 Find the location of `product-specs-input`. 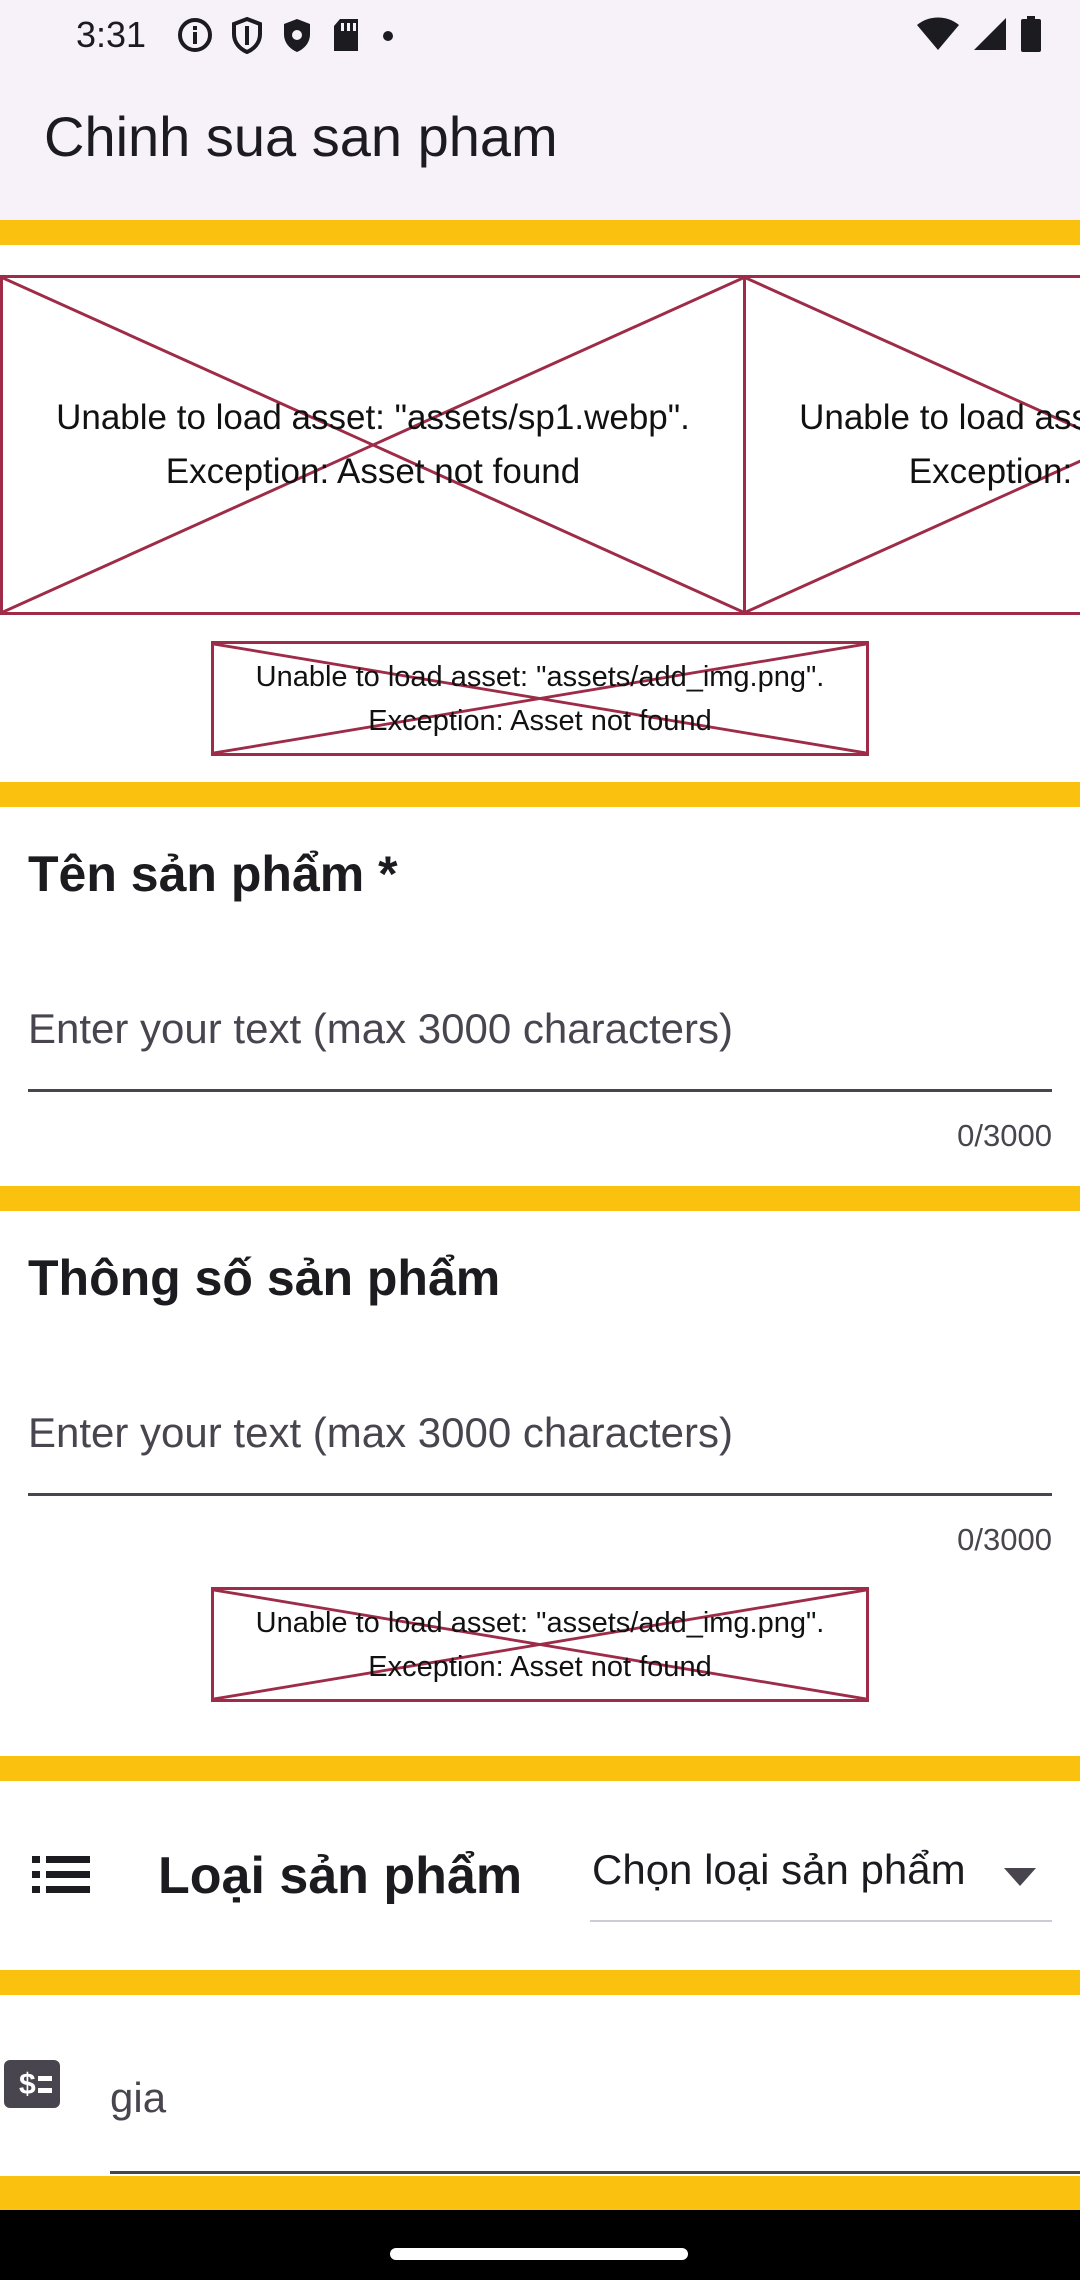

product-specs-input is located at coordinates (540, 1429).